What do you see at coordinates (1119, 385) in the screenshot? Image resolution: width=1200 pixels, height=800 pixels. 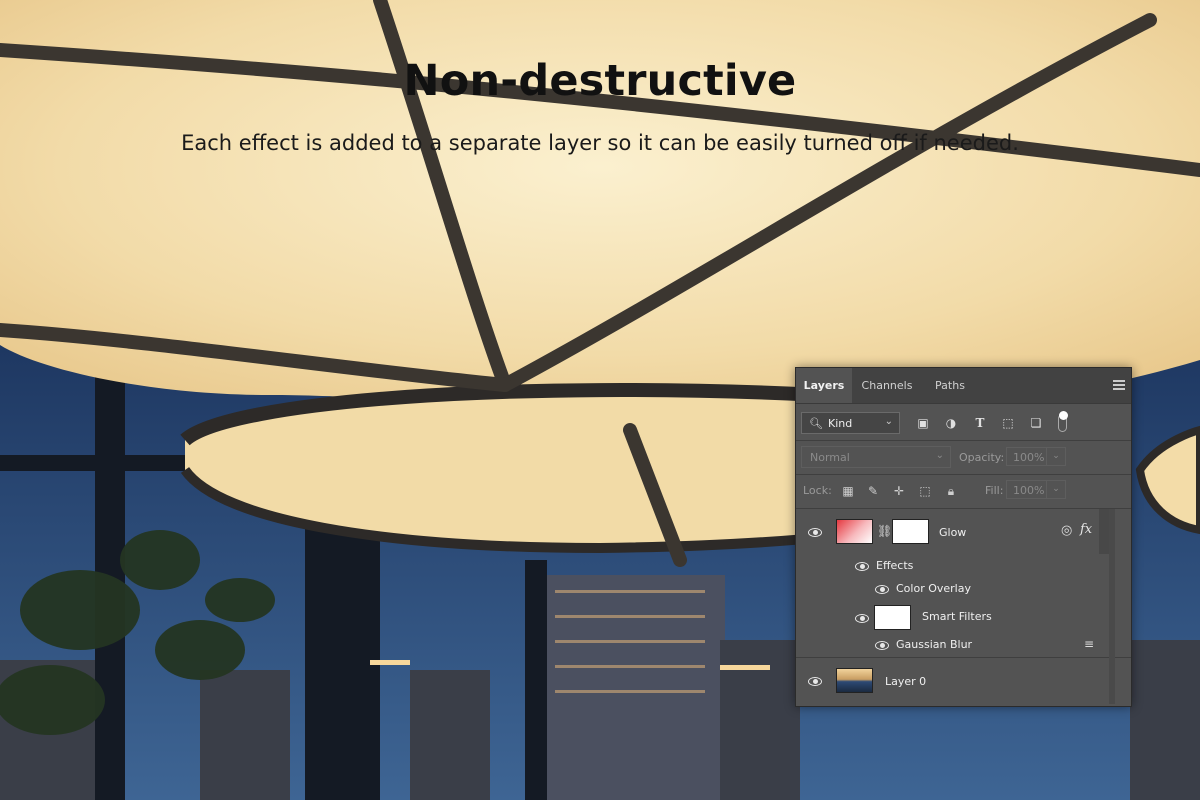 I see `panel-menu-icon` at bounding box center [1119, 385].